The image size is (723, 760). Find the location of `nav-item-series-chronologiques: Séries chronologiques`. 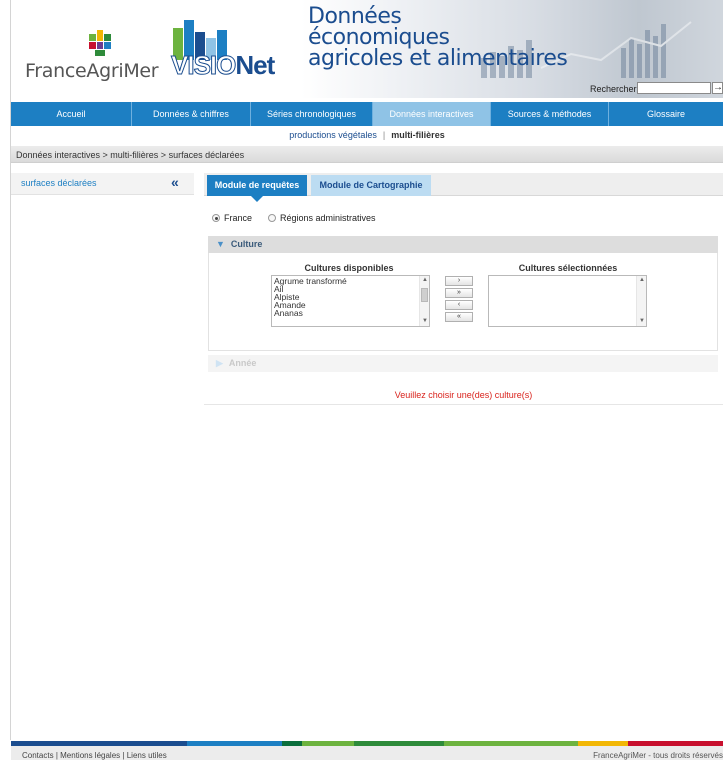

nav-item-series-chronologiques: Séries chronologiques is located at coordinates (312, 114).